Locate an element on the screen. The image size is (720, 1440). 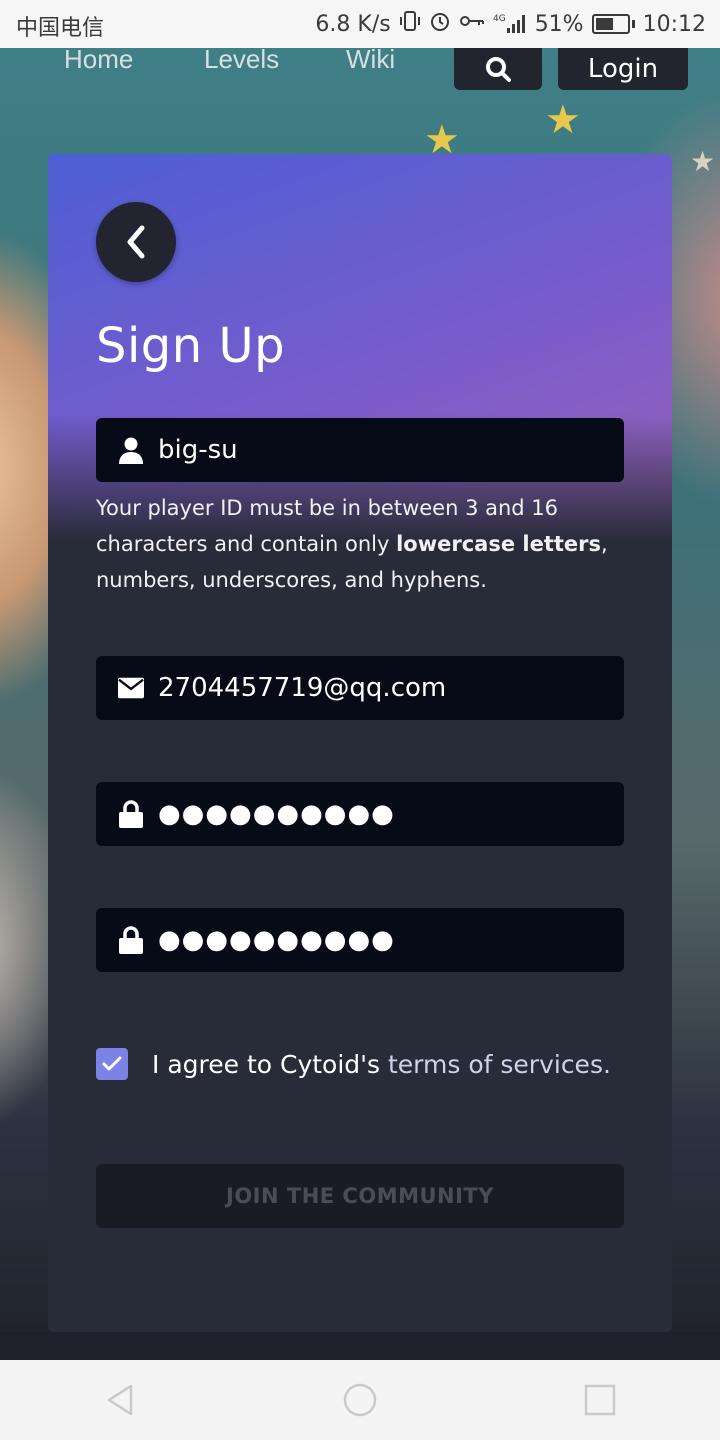
terms-agreement: I agree to Cytoid's terms of services. is located at coordinates (353, 1064).